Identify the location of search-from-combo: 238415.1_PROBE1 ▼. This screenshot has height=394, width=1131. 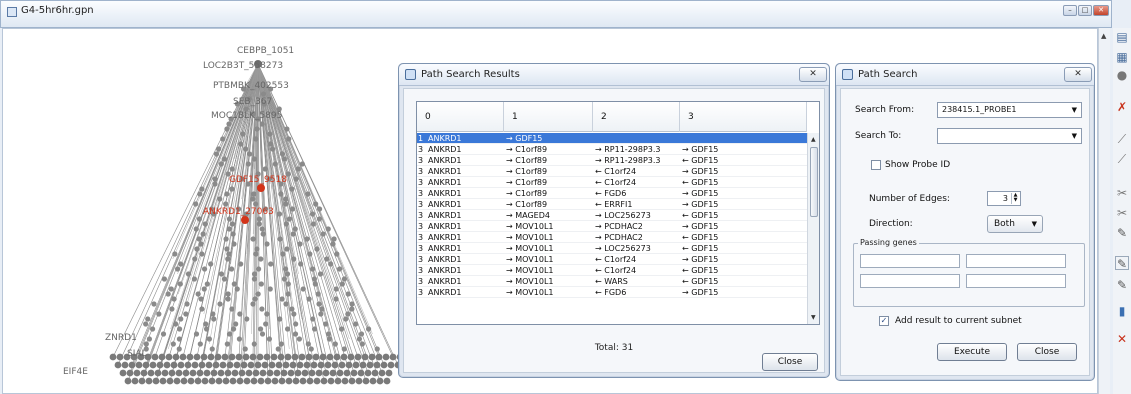
(1009, 110).